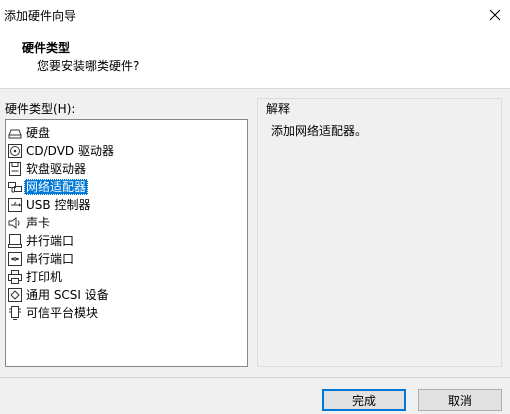 This screenshot has width=510, height=414. Describe the element at coordinates (50, 240) in the screenshot. I see `list-item-label: 并行端口` at that location.